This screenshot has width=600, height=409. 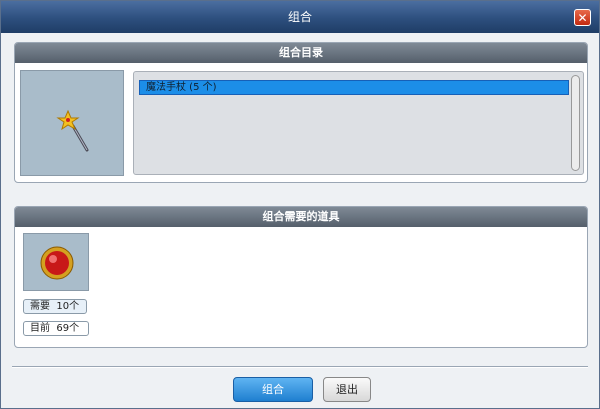 I want to click on catalog-scrollbar, so click(x=575, y=123).